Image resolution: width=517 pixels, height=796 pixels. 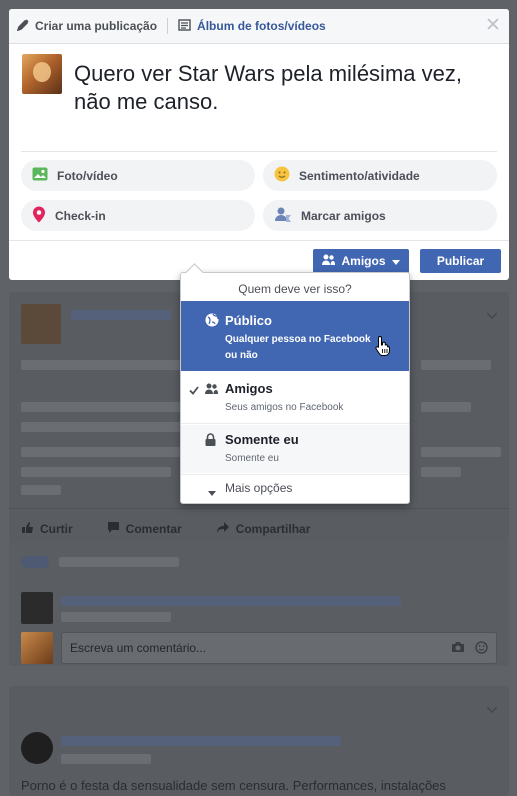 I want to click on tab-photo-album: Álbum de fotos/vídeos, so click(x=252, y=26).